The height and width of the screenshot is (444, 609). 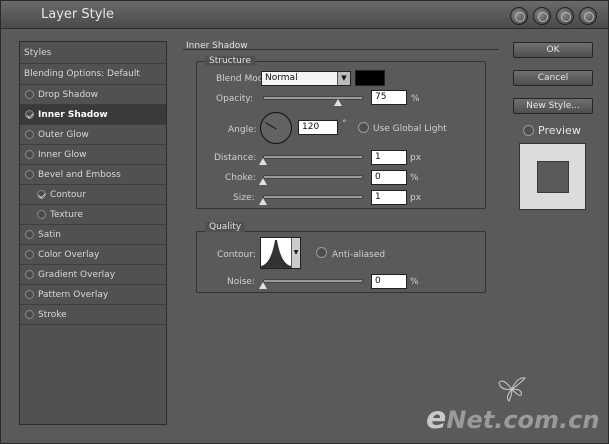 What do you see at coordinates (93, 195) in the screenshot?
I see `style-item-contour: Contour` at bounding box center [93, 195].